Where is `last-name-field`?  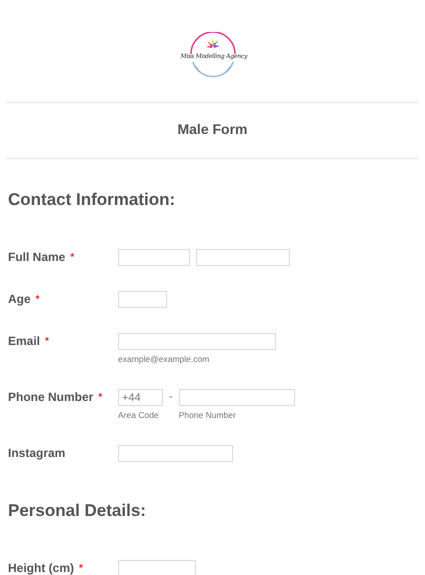
last-name-field is located at coordinates (243, 257).